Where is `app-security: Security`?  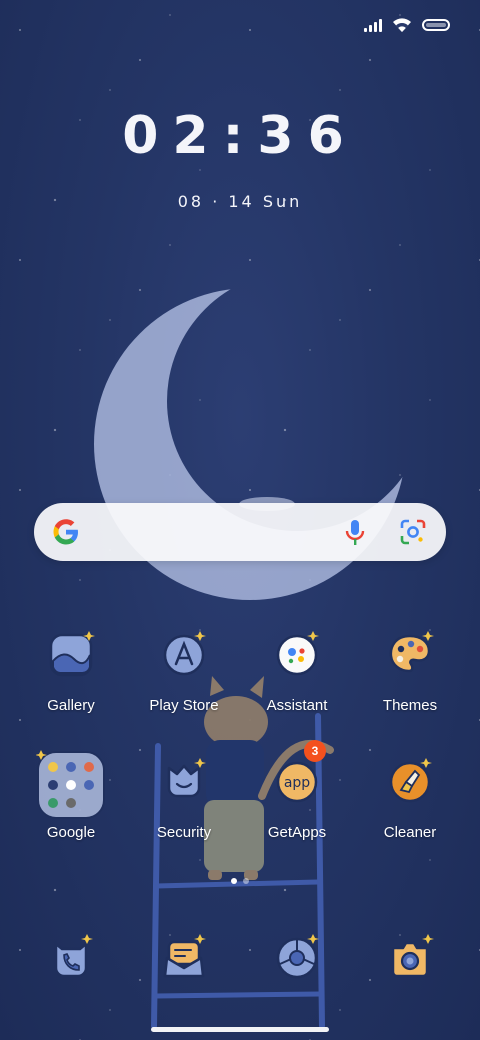 app-security: Security is located at coordinates (184, 797).